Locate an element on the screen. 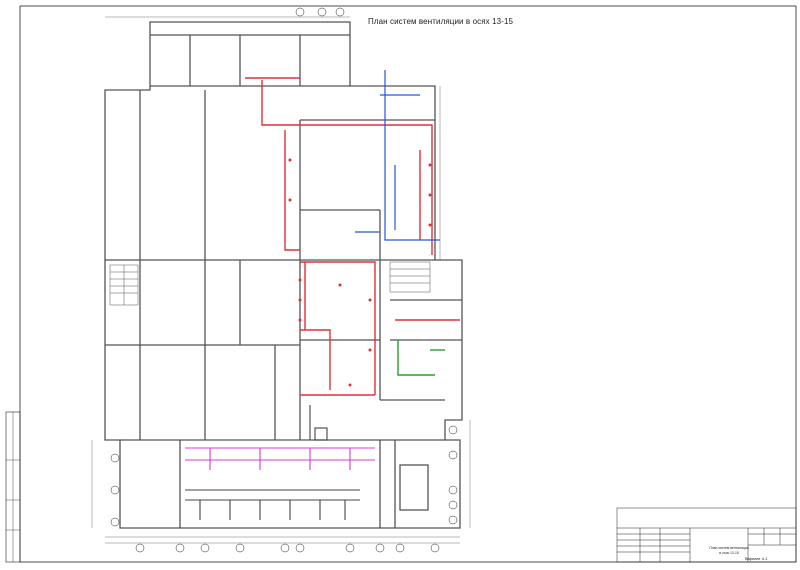  bottom-ducts is located at coordinates (272, 462).